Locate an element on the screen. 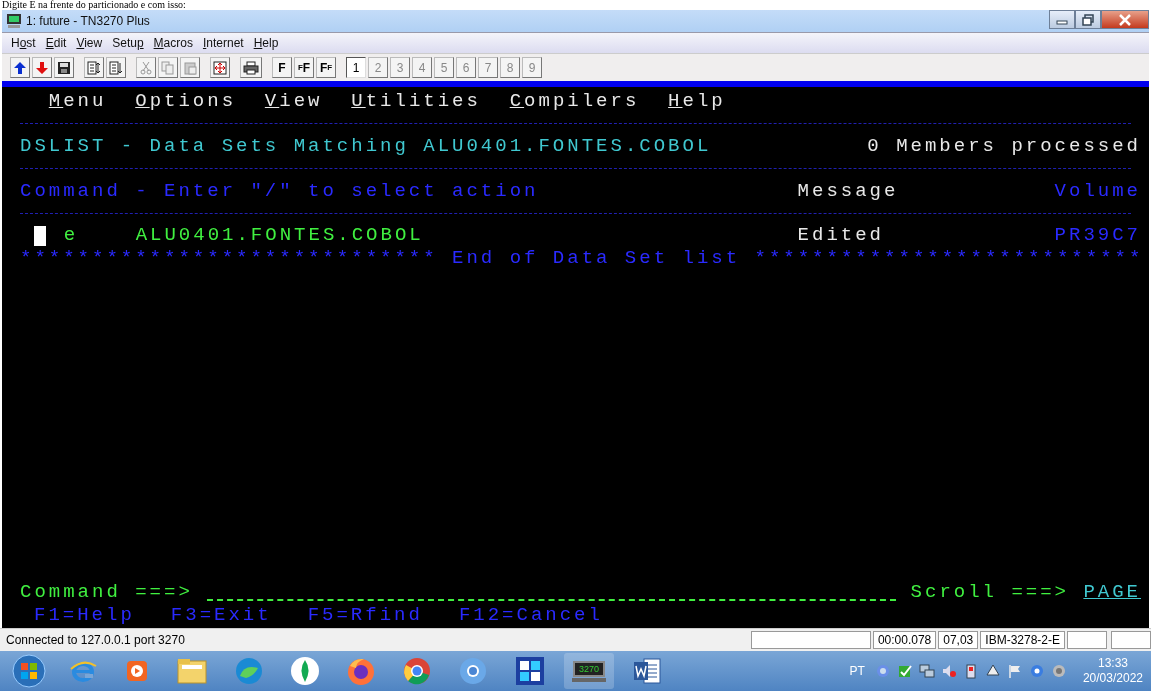  restore-icon is located at coordinates (1088, 19).